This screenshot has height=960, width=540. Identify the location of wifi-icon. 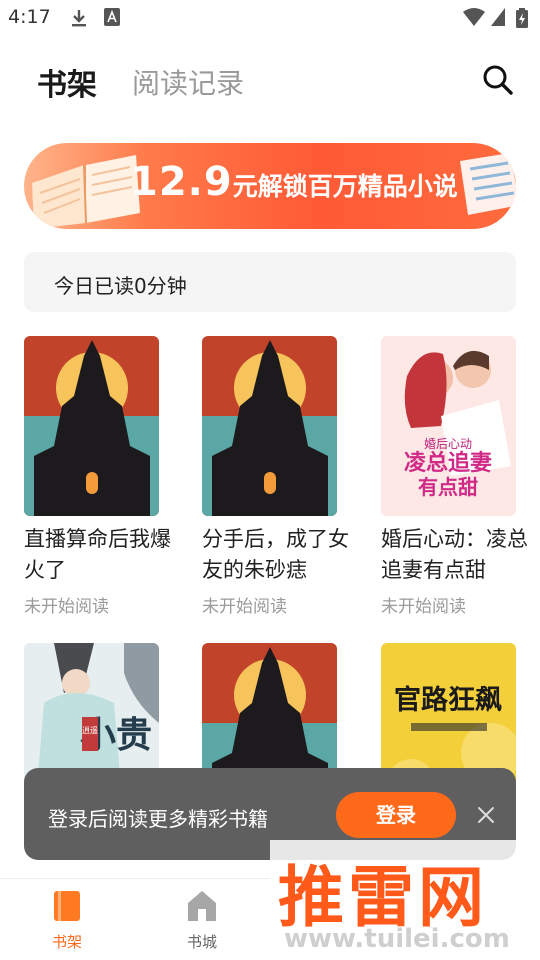
(474, 17).